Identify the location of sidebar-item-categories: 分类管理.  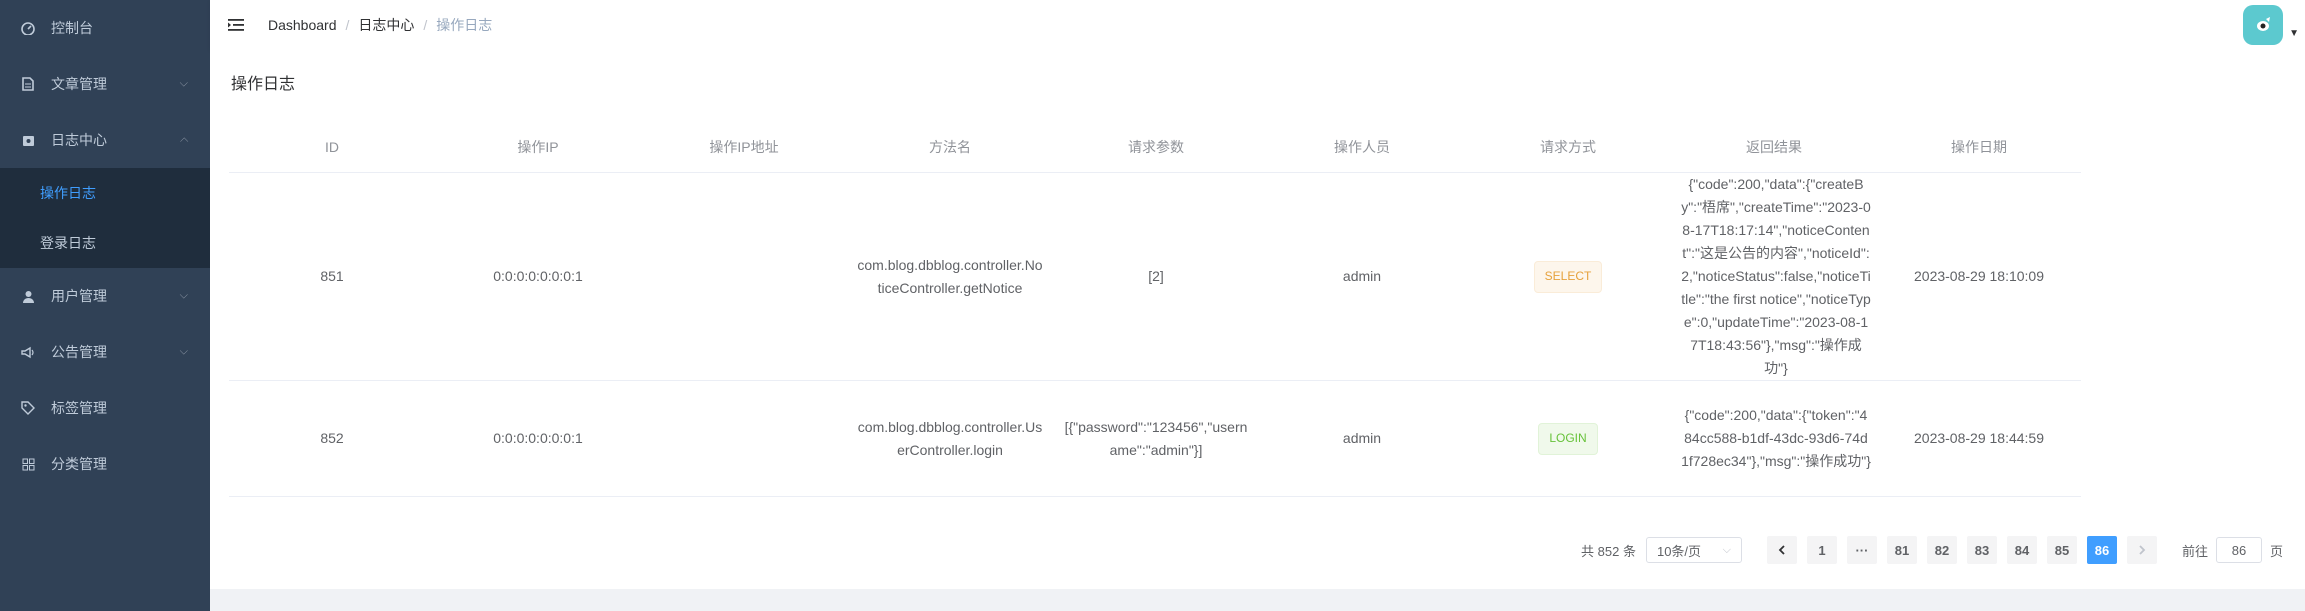
(105, 464).